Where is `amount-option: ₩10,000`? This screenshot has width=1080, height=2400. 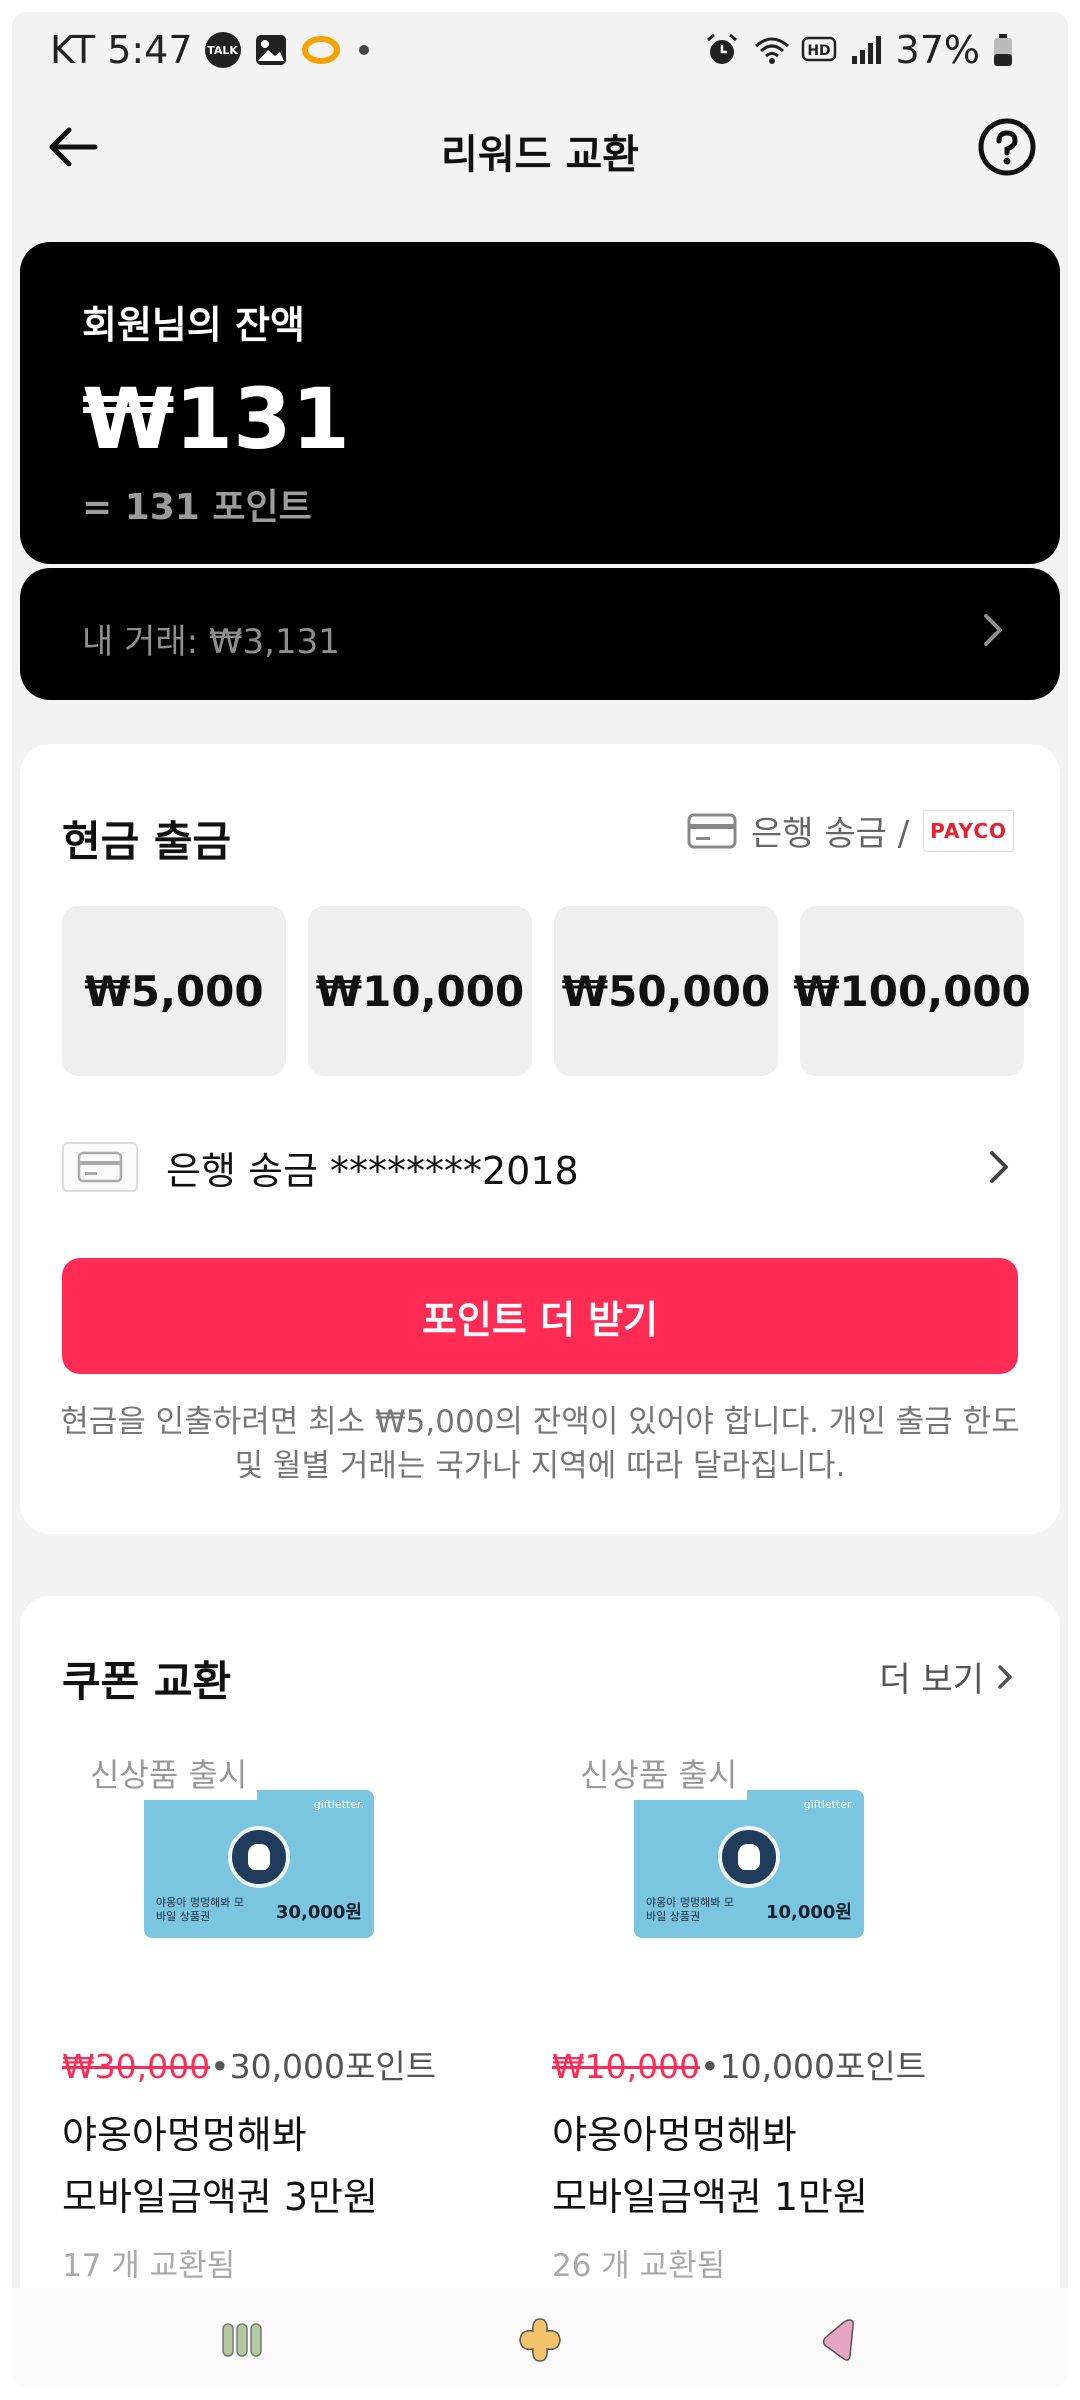
amount-option: ₩10,000 is located at coordinates (420, 991).